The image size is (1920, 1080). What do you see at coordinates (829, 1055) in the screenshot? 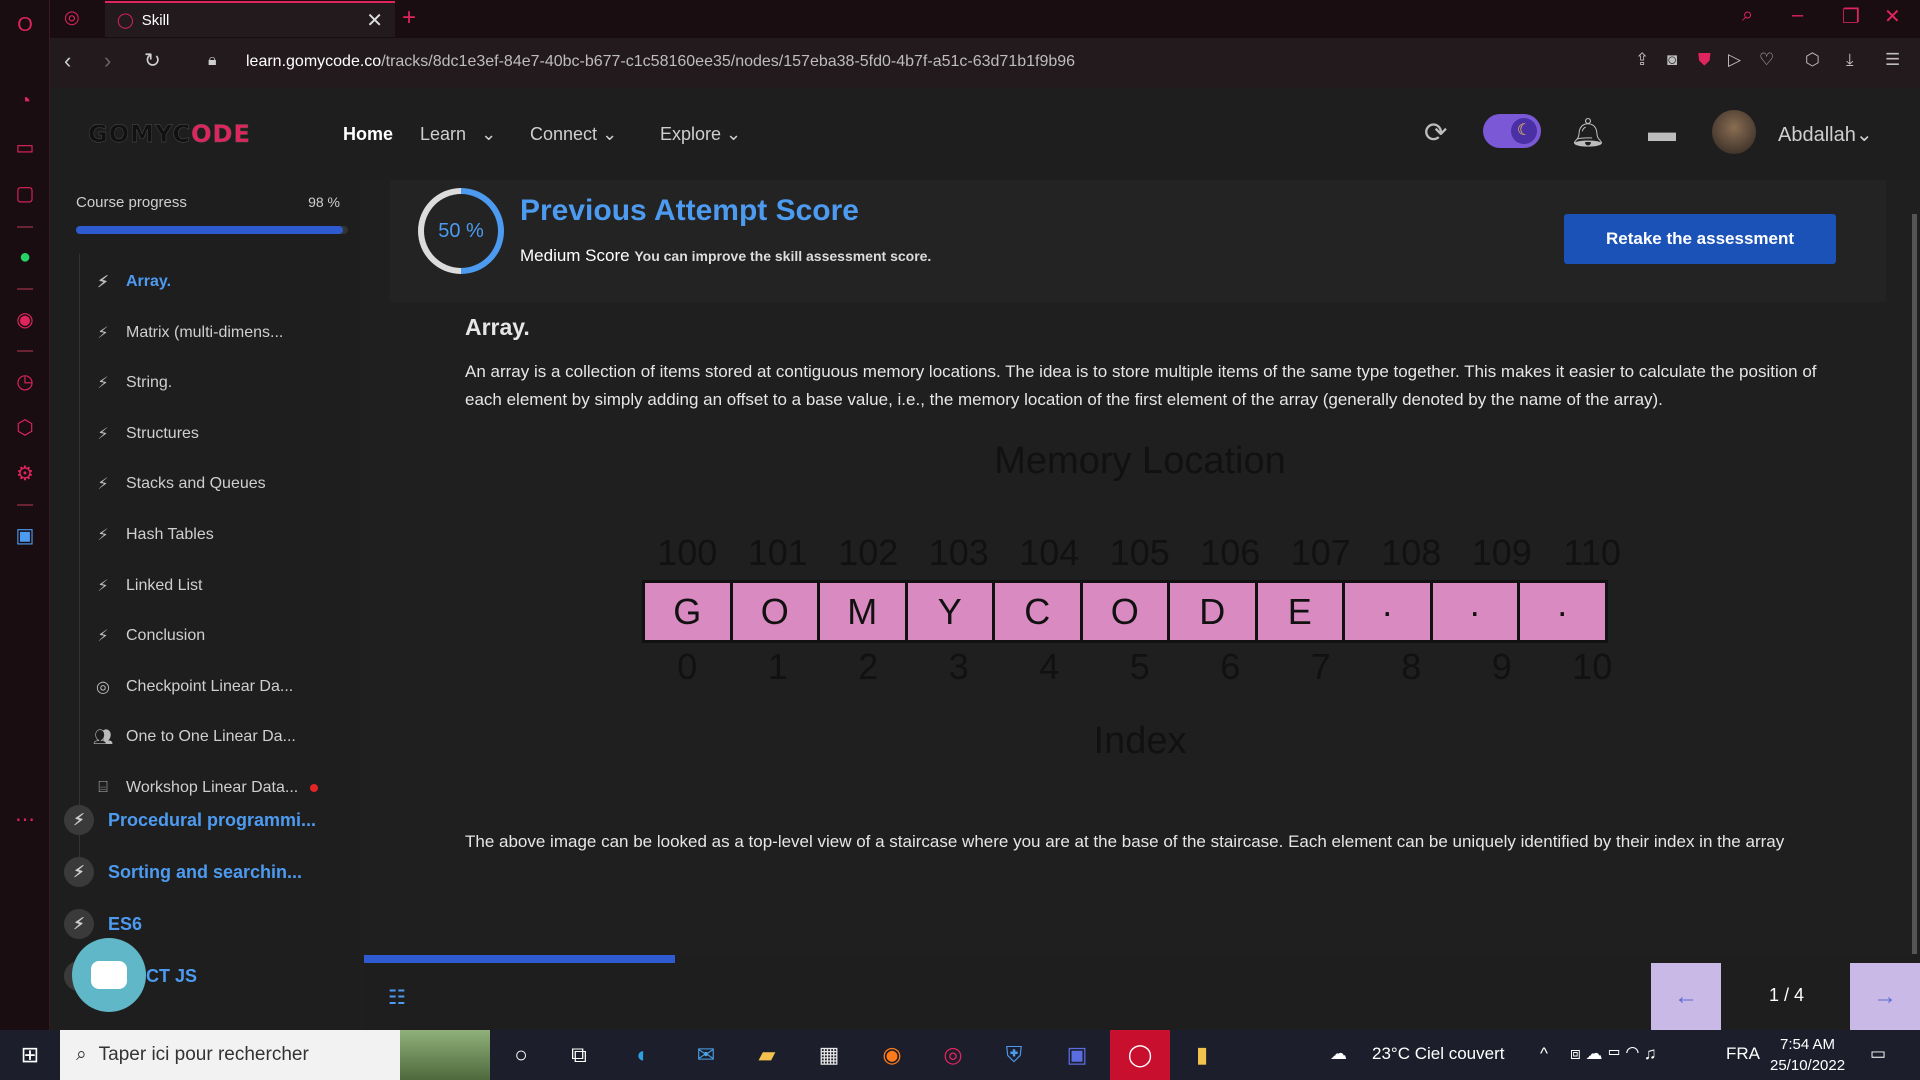
I see `store-icon: ▦` at bounding box center [829, 1055].